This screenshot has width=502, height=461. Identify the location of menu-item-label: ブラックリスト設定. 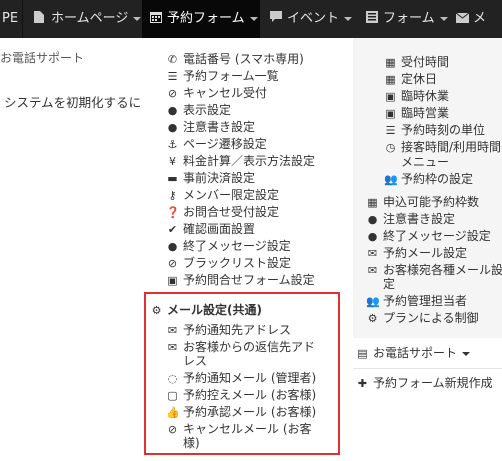
(237, 263).